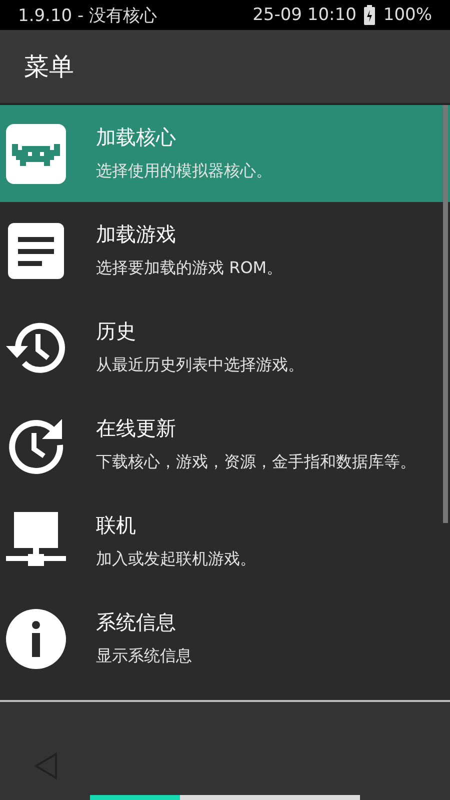 The height and width of the screenshot is (800, 450). Describe the element at coordinates (36, 154) in the screenshot. I see `invader-icon` at that location.